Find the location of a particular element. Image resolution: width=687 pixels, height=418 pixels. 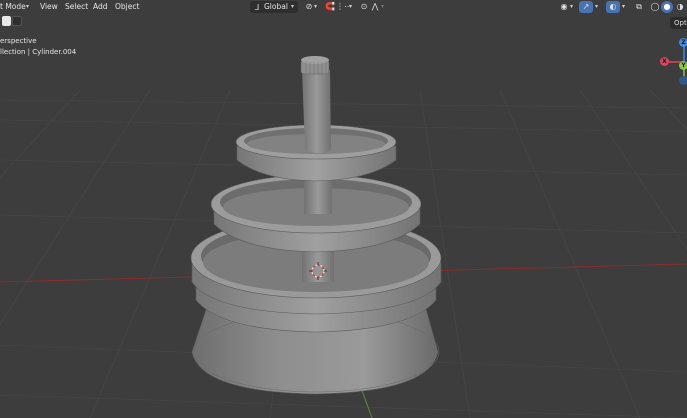

xray-toggle-icon: ⧉ is located at coordinates (639, 7).